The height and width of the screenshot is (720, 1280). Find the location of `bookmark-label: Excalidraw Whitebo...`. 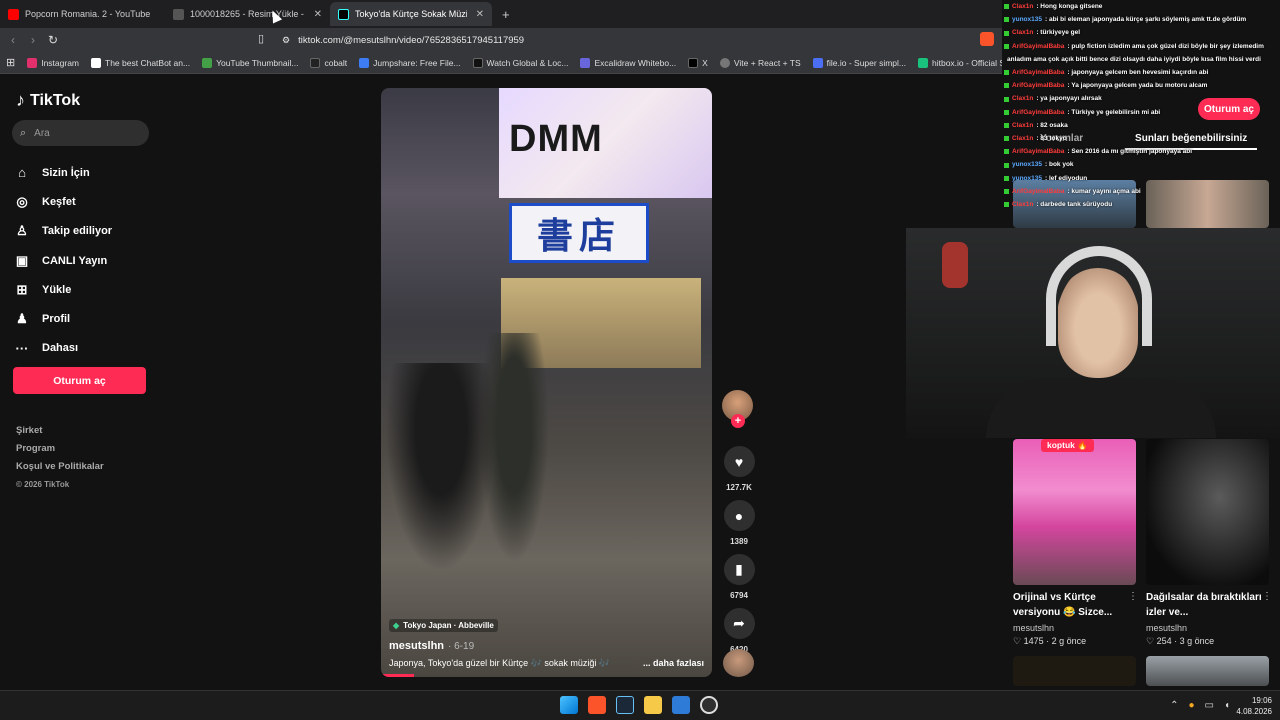

bookmark-label: Excalidraw Whitebo... is located at coordinates (635, 62).